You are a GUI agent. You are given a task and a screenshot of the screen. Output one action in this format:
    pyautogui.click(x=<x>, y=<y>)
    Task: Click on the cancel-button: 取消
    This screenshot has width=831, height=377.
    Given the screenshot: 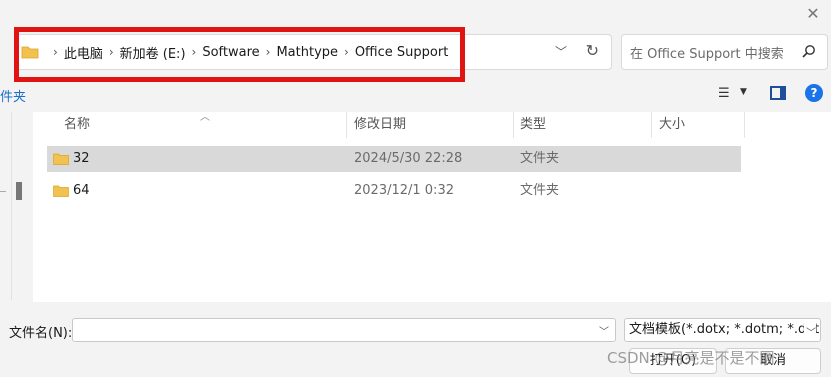 What is the action you would take?
    pyautogui.click(x=773, y=361)
    